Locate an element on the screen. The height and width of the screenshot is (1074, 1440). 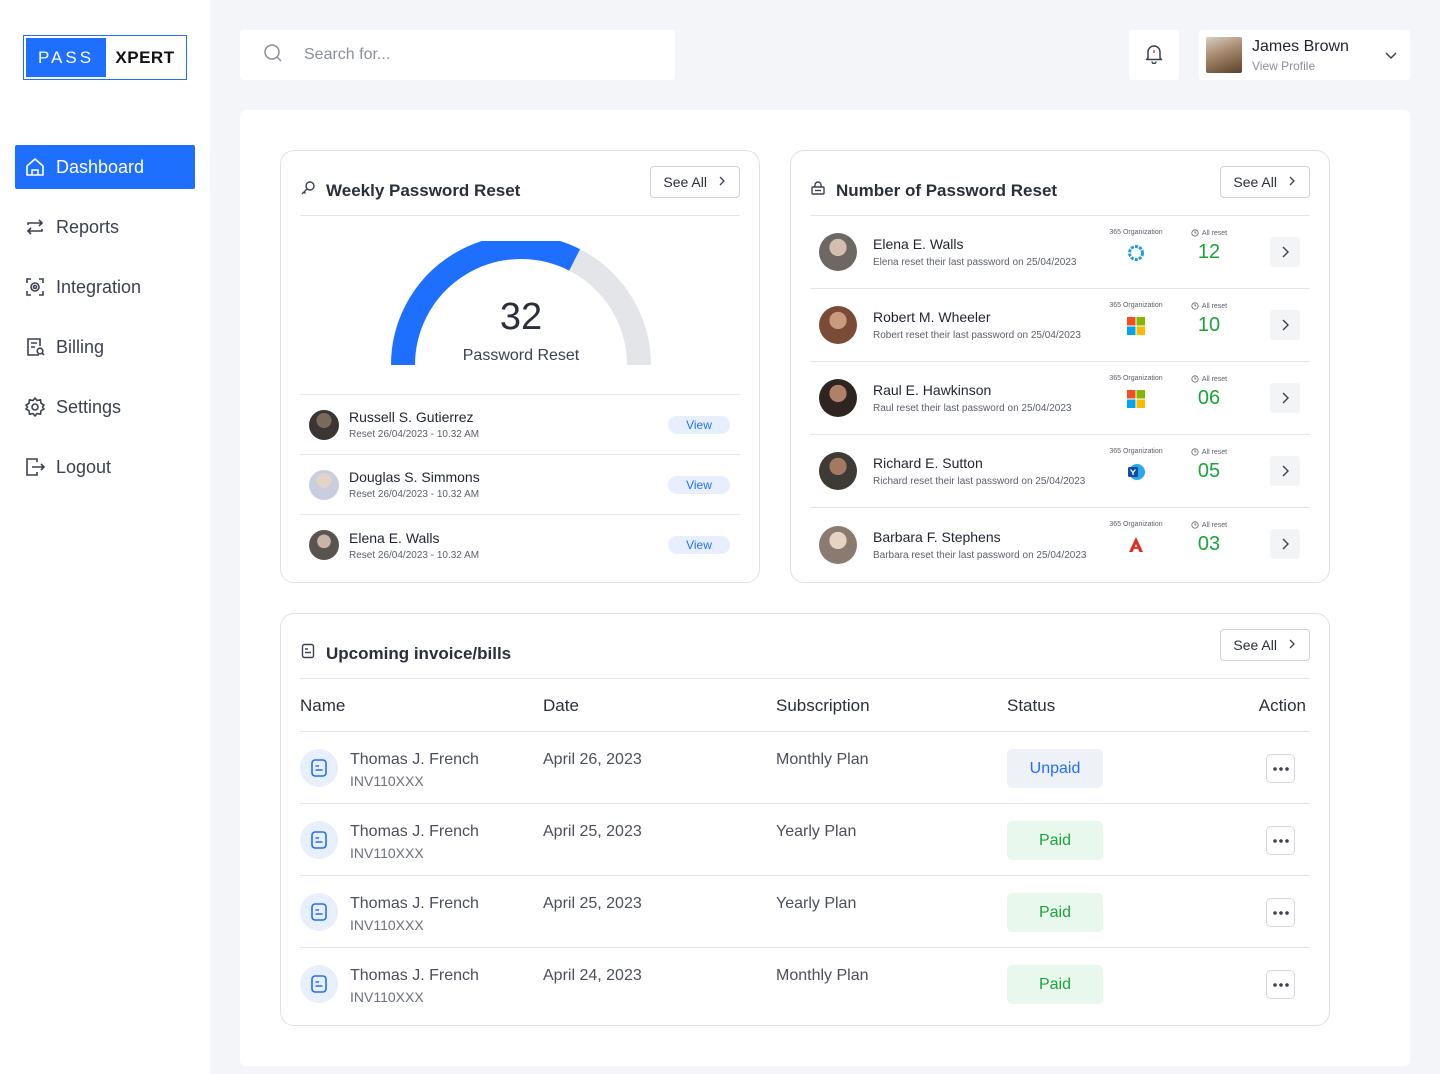
invoice-name: Thomas J. French is located at coordinates (414, 903).